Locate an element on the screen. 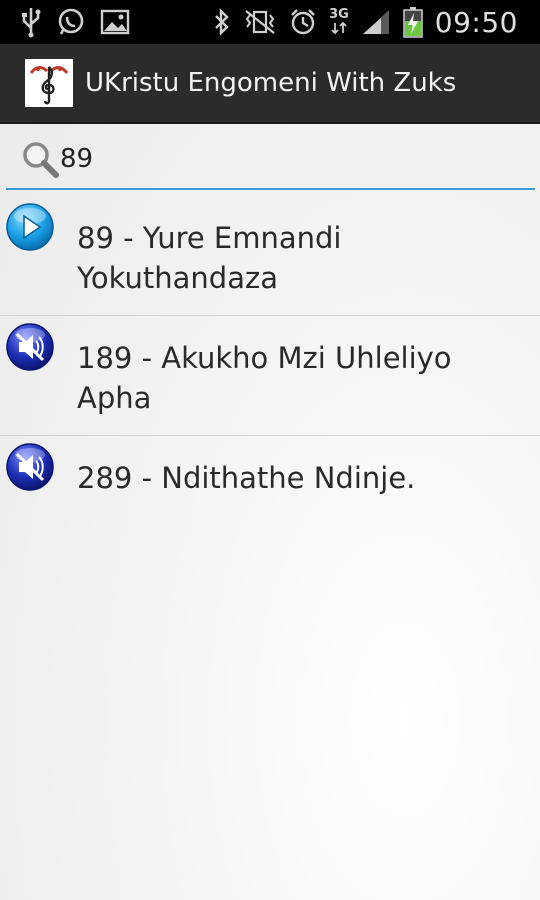 The height and width of the screenshot is (900, 540). network-3g-icon: 3G is located at coordinates (339, 21).